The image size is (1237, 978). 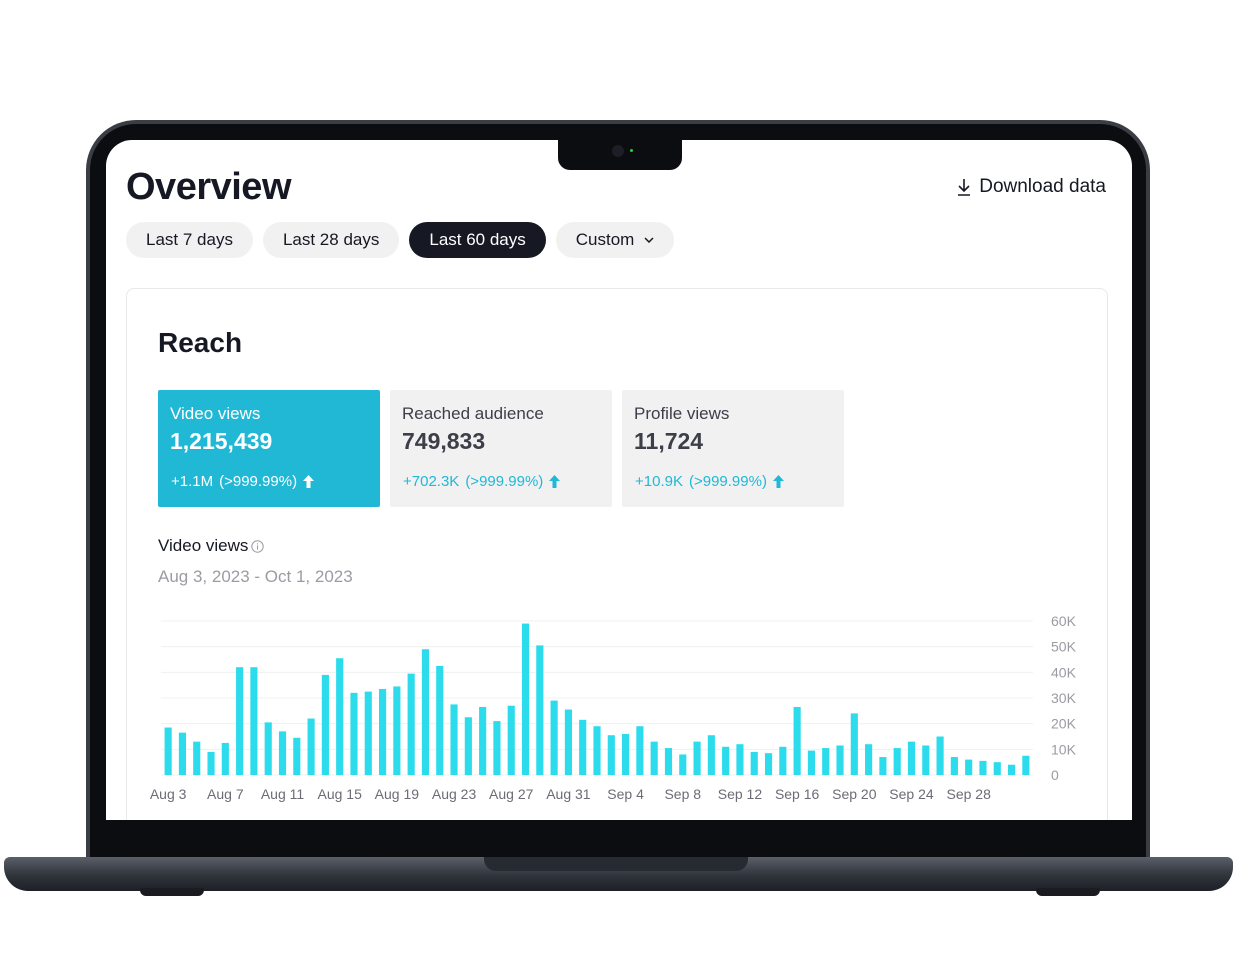 I want to click on delta-value: +702.3K, so click(x=431, y=481).